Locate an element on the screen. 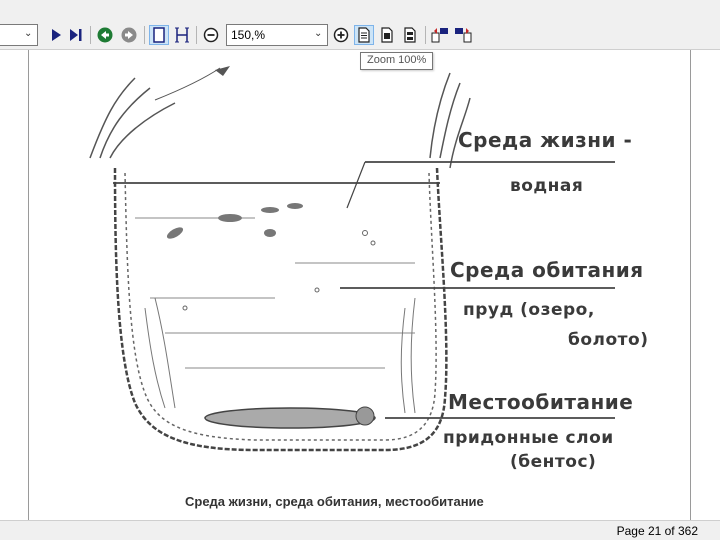  page-combo: ⌄ is located at coordinates (19, 35).